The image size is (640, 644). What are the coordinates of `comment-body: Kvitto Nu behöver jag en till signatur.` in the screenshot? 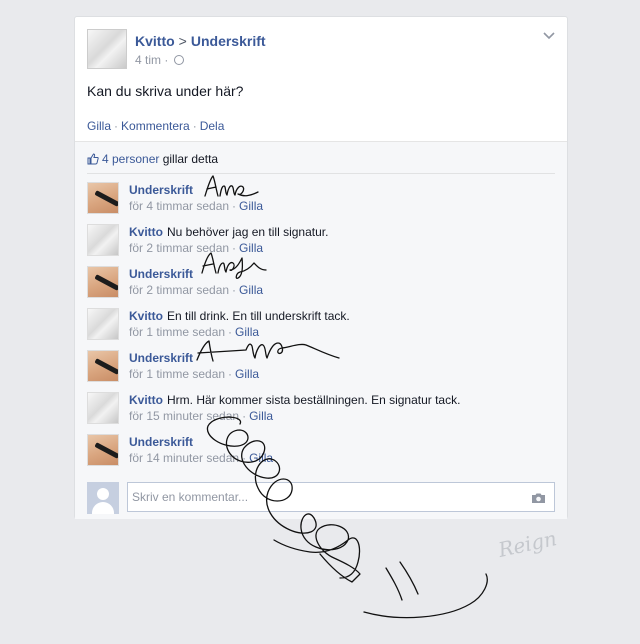 It's located at (228, 232).